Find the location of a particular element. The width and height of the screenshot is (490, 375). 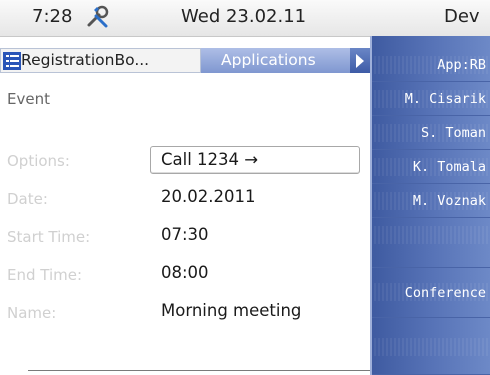

end-time-value: 08:00 is located at coordinates (185, 272).